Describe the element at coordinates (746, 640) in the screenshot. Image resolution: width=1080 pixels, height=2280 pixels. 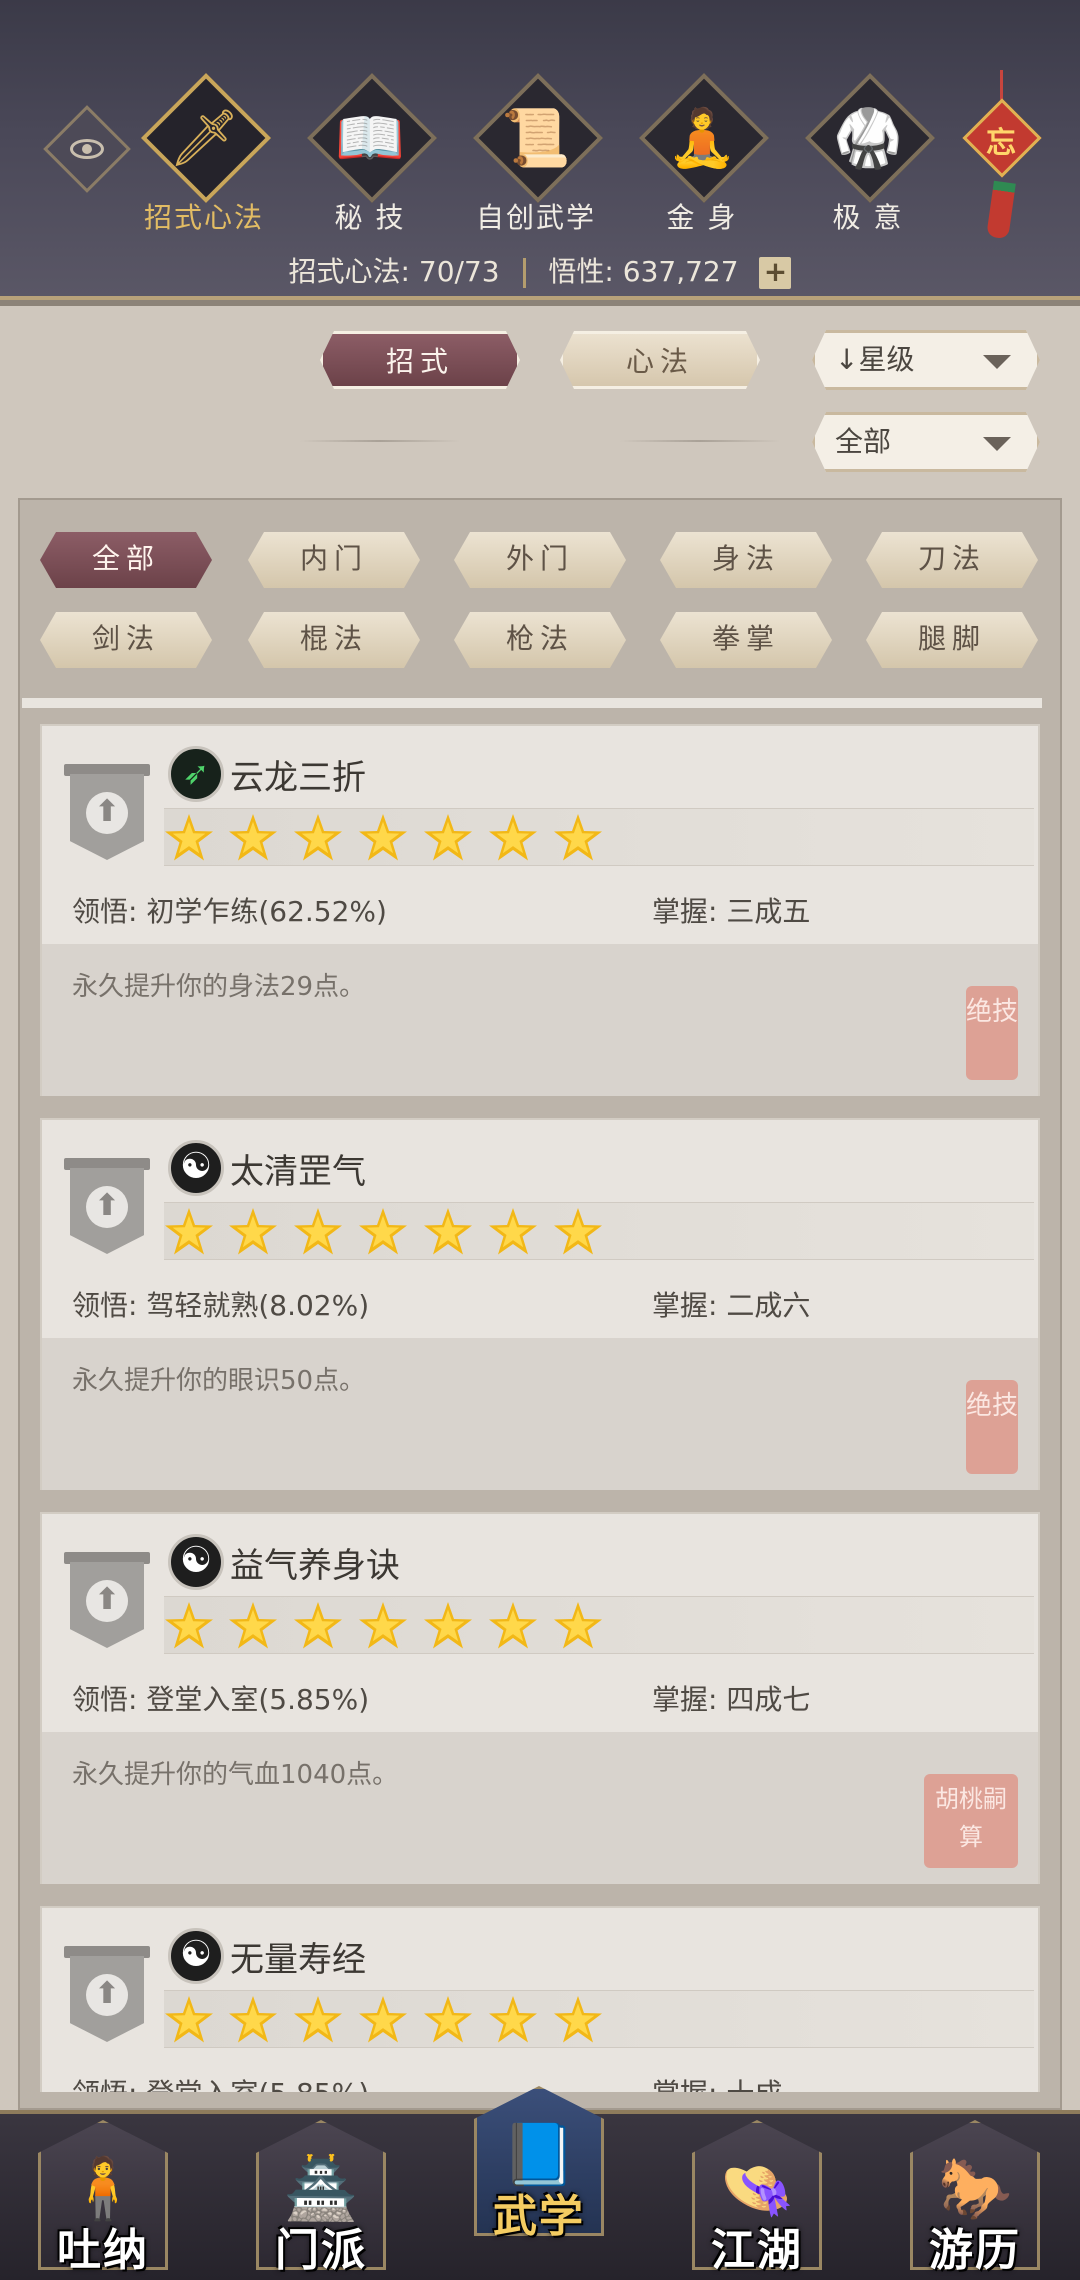
I see `category-fist-palm: 拳掌` at that location.